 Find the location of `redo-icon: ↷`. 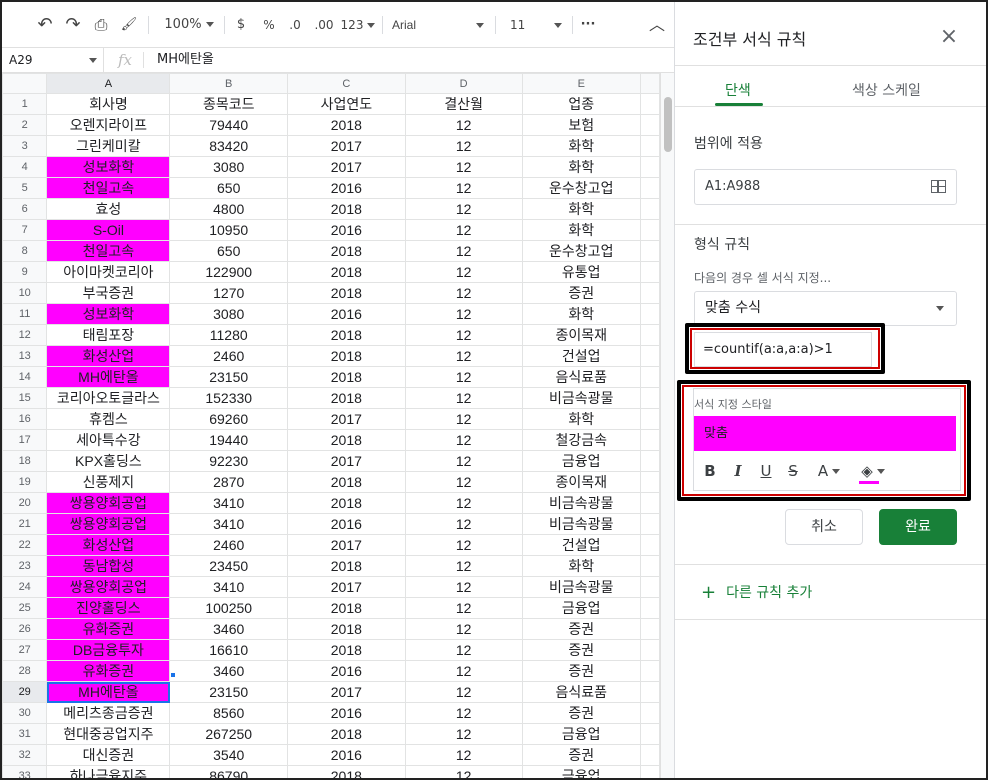

redo-icon: ↷ is located at coordinates (73, 25).